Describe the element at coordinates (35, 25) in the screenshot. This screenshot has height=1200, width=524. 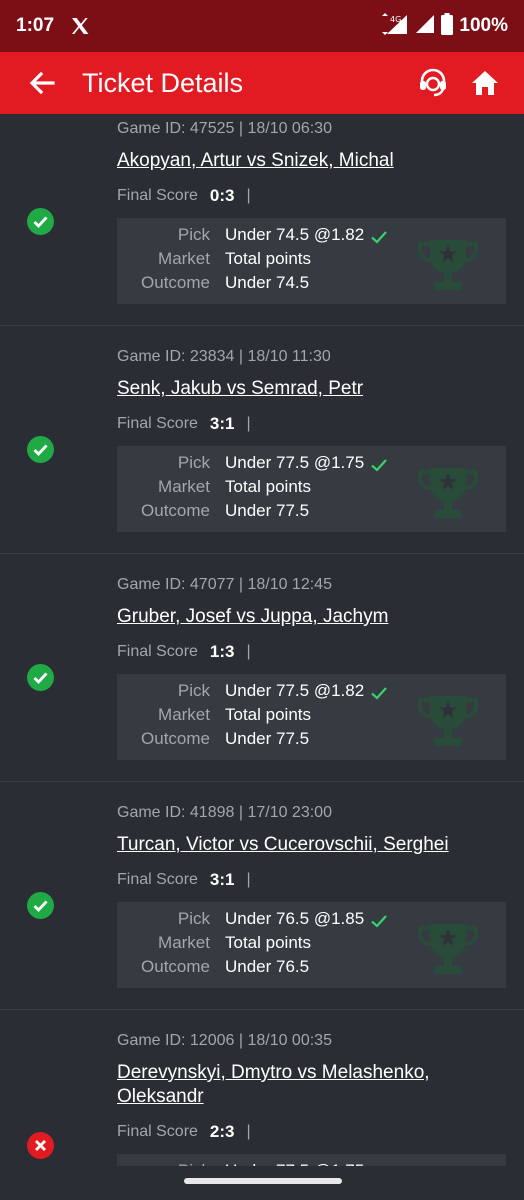
I see `status-time: 1:07` at that location.